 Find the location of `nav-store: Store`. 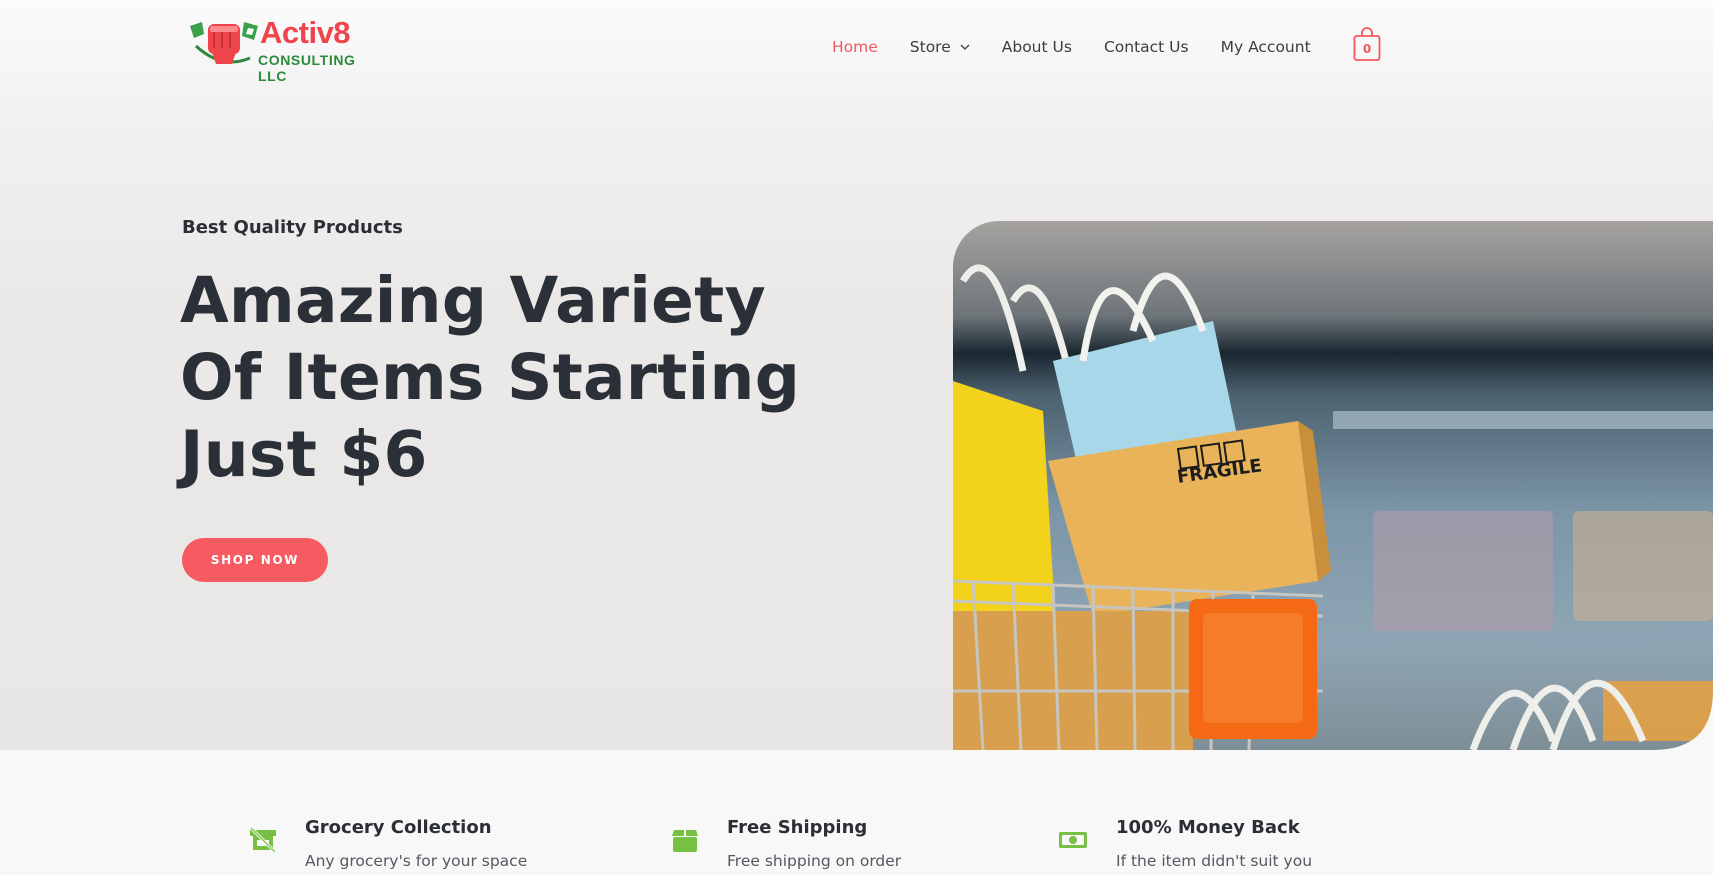

nav-store: Store is located at coordinates (940, 47).